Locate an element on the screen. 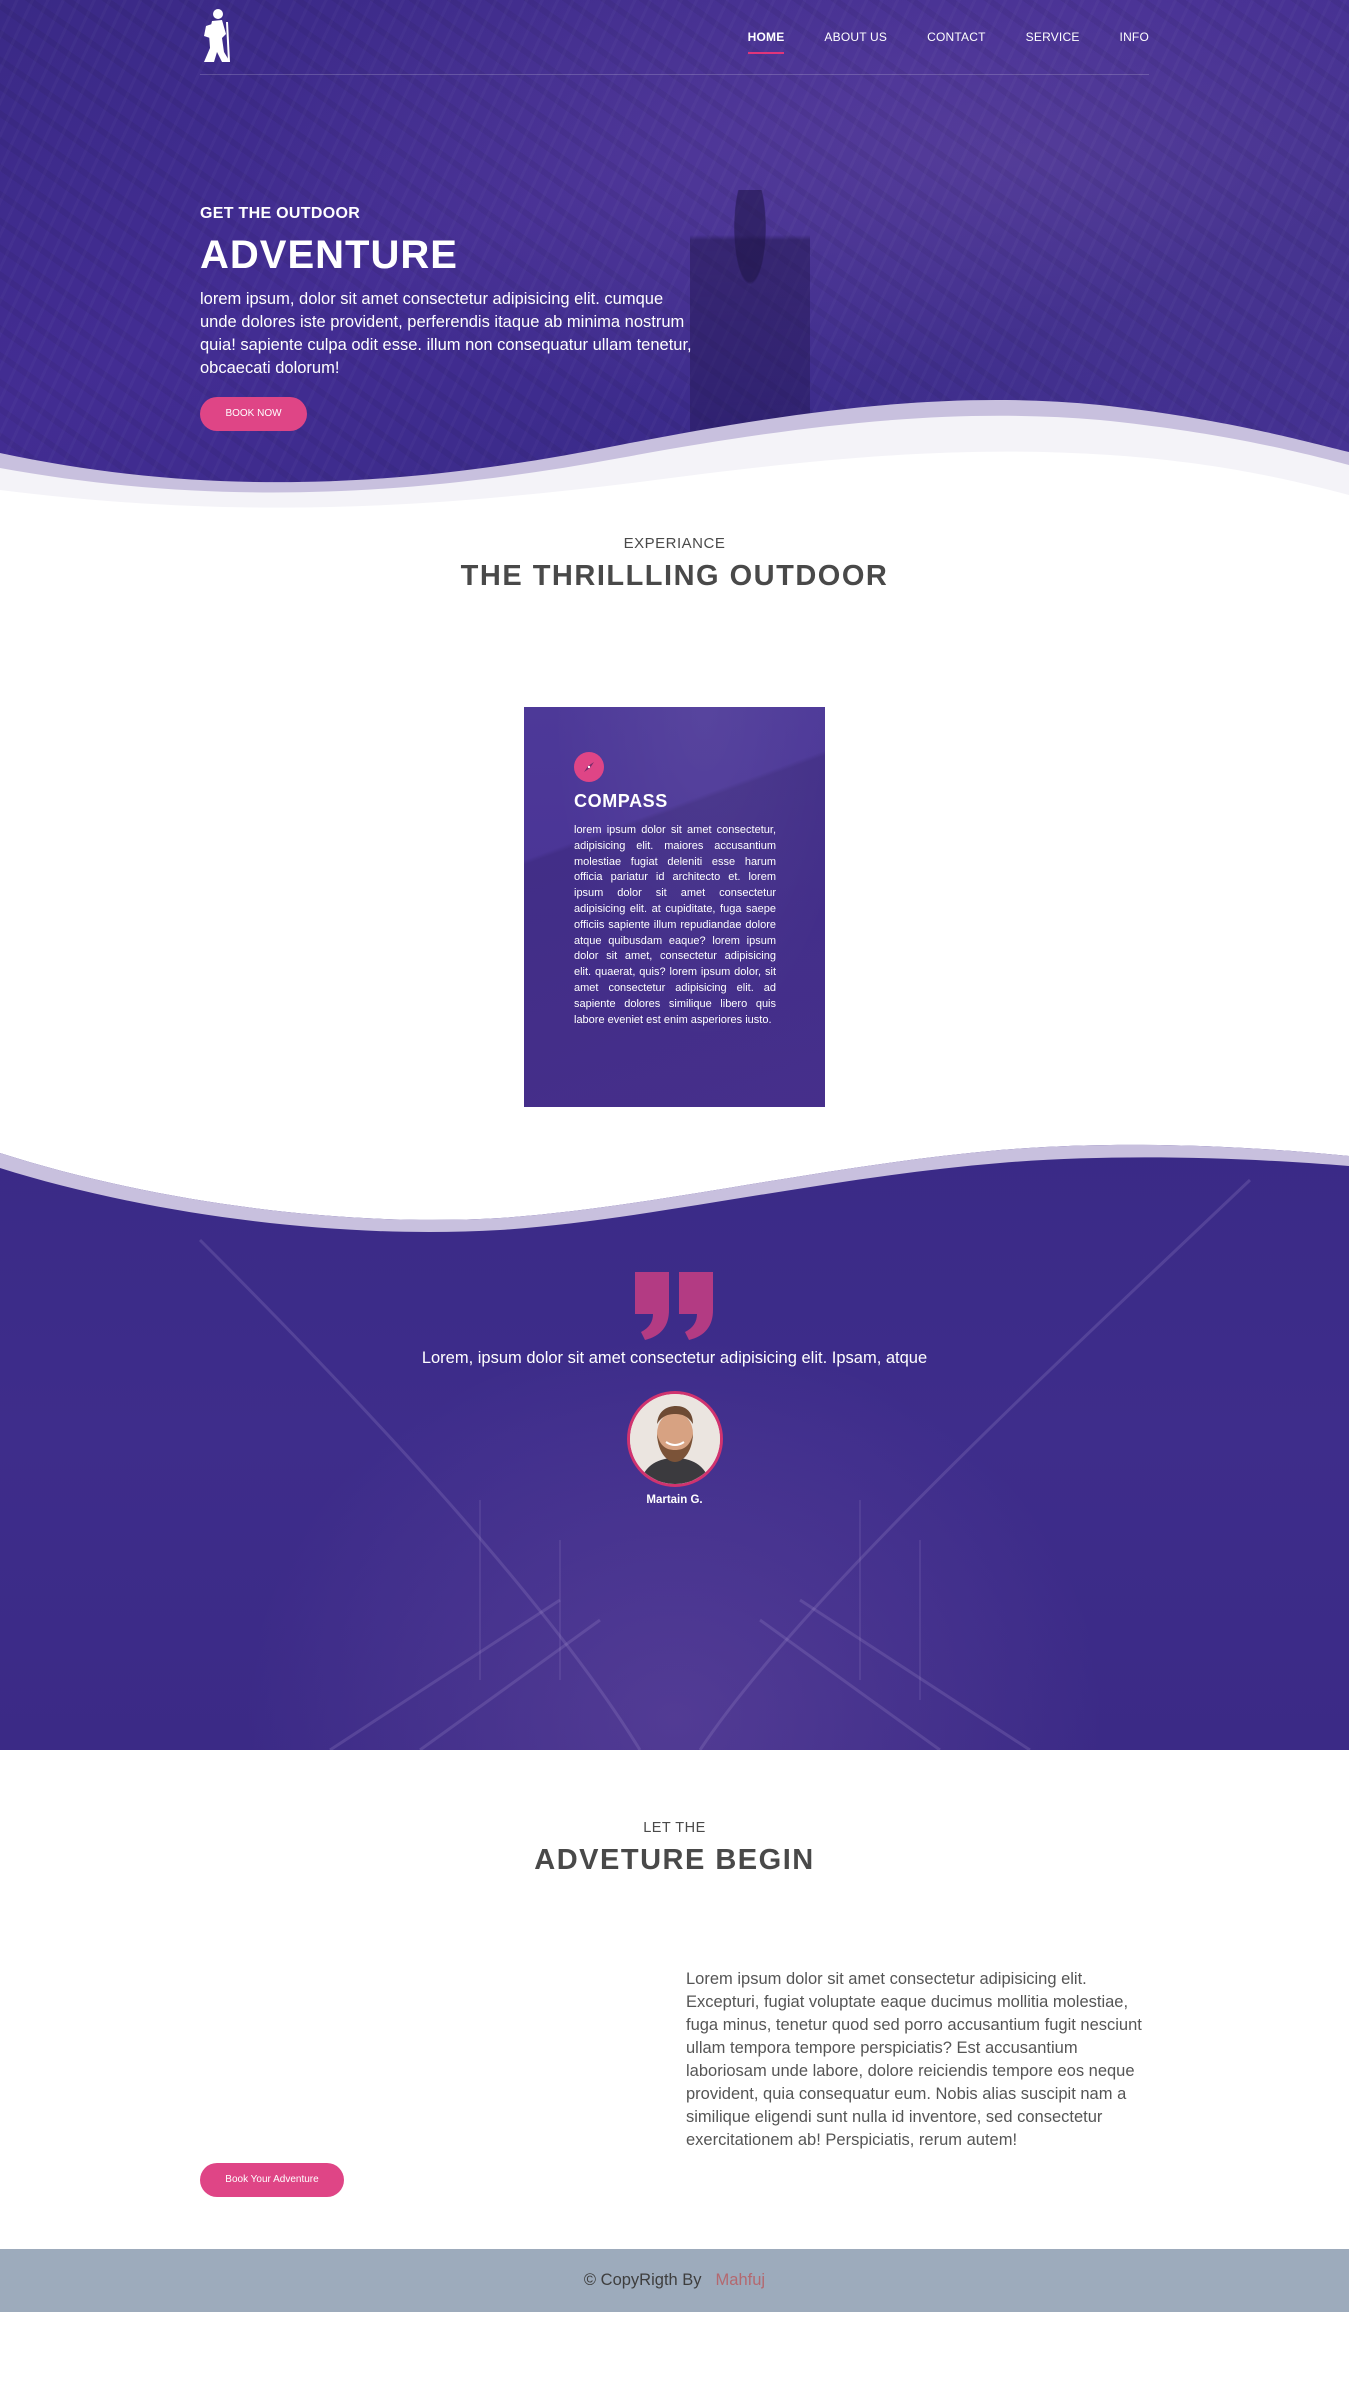 This screenshot has height=2404, width=1349. adventure-heading: LET THE ADVETURE BEGIN is located at coordinates (674, 1848).